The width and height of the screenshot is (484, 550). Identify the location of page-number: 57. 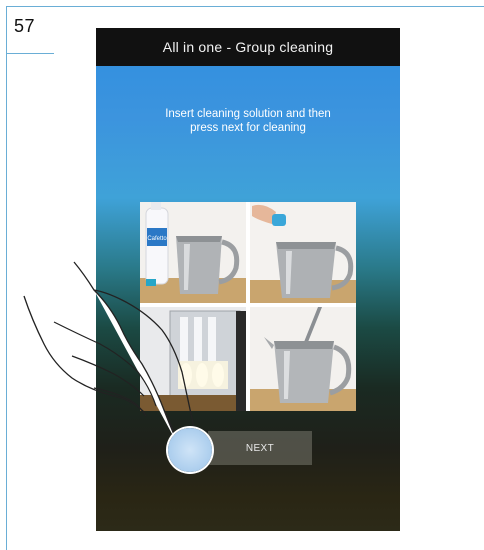
(25, 26).